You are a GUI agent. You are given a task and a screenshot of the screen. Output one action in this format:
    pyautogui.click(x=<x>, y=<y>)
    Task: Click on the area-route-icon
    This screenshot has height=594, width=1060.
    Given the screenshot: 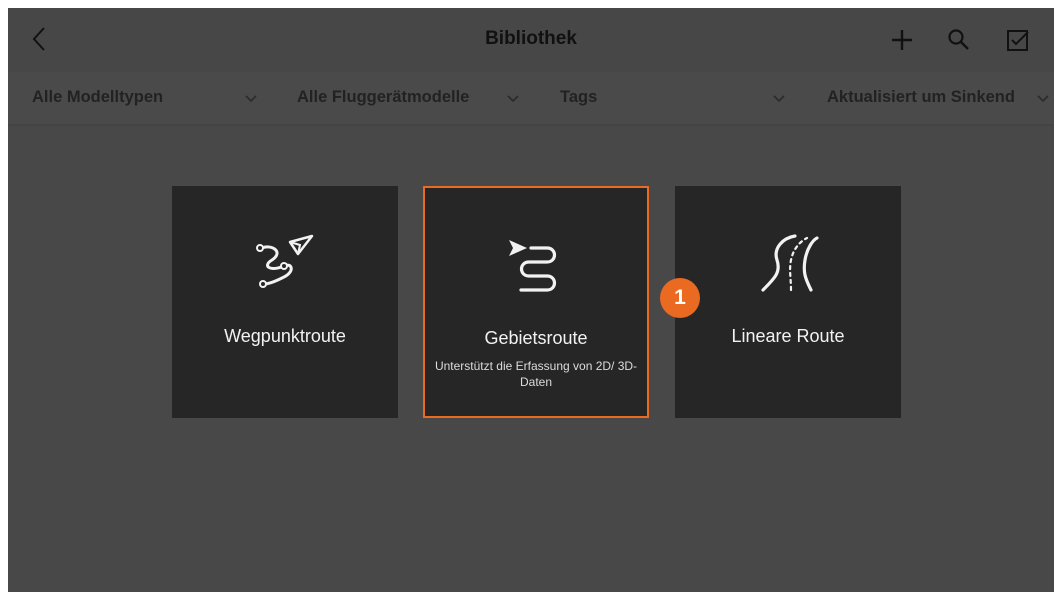 What is the action you would take?
    pyautogui.click(x=533, y=266)
    